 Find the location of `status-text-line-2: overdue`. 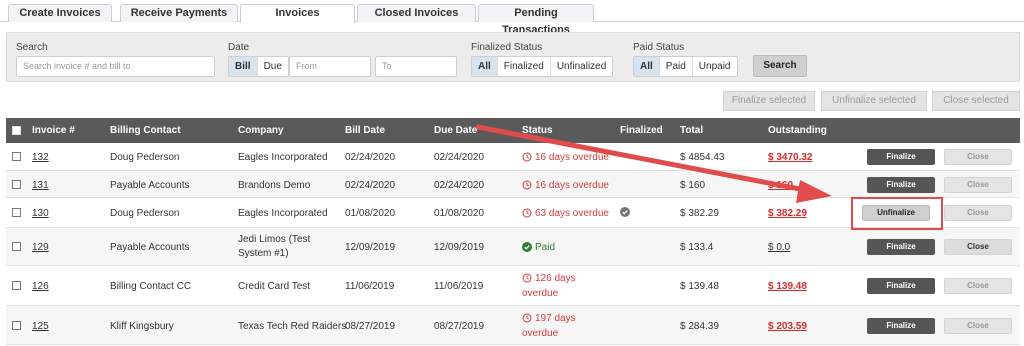

status-text-line-2: overdue is located at coordinates (540, 333).